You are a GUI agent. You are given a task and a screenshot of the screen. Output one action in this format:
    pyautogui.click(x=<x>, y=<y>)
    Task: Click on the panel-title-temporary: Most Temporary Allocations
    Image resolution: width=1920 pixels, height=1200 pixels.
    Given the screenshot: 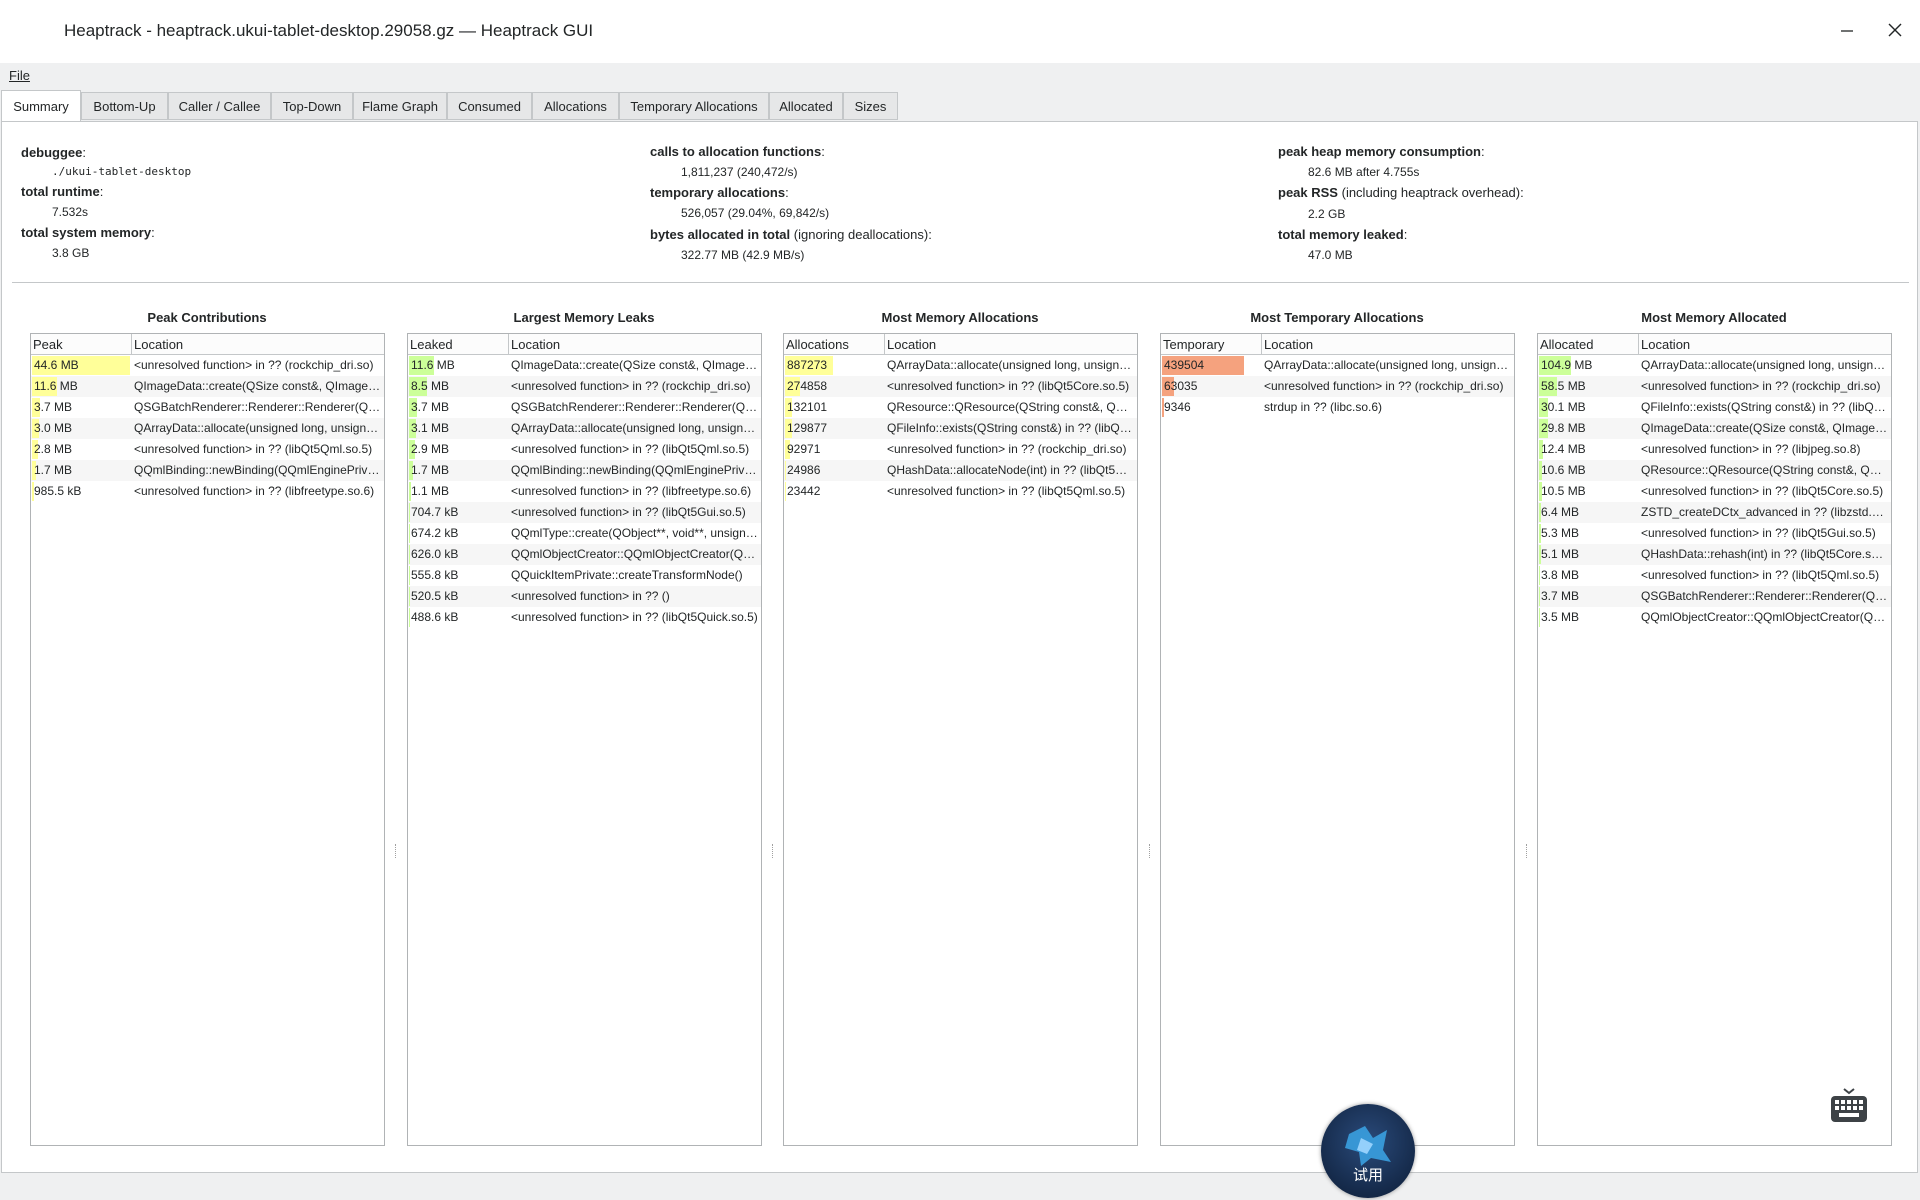 What is the action you would take?
    pyautogui.click(x=1337, y=317)
    